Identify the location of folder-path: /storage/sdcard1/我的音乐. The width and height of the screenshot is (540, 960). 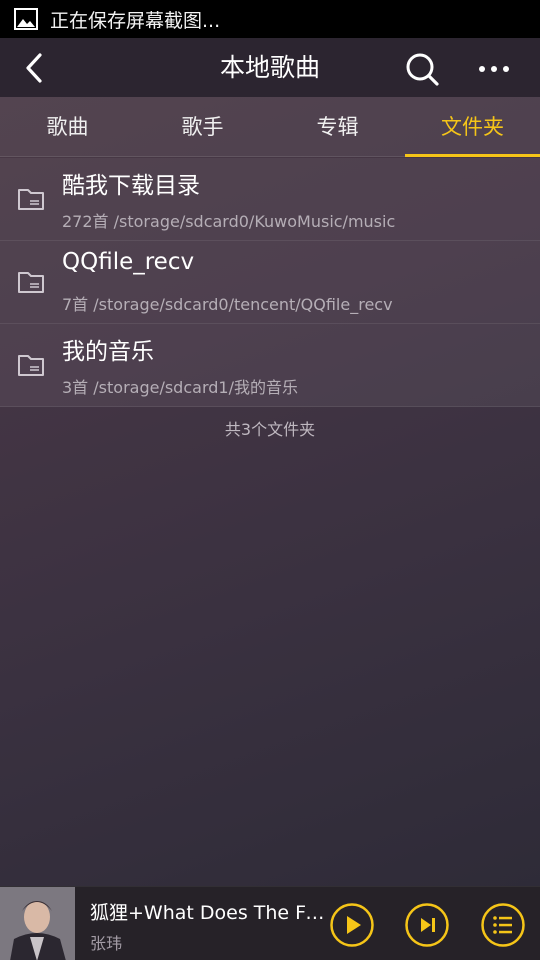
(195, 387).